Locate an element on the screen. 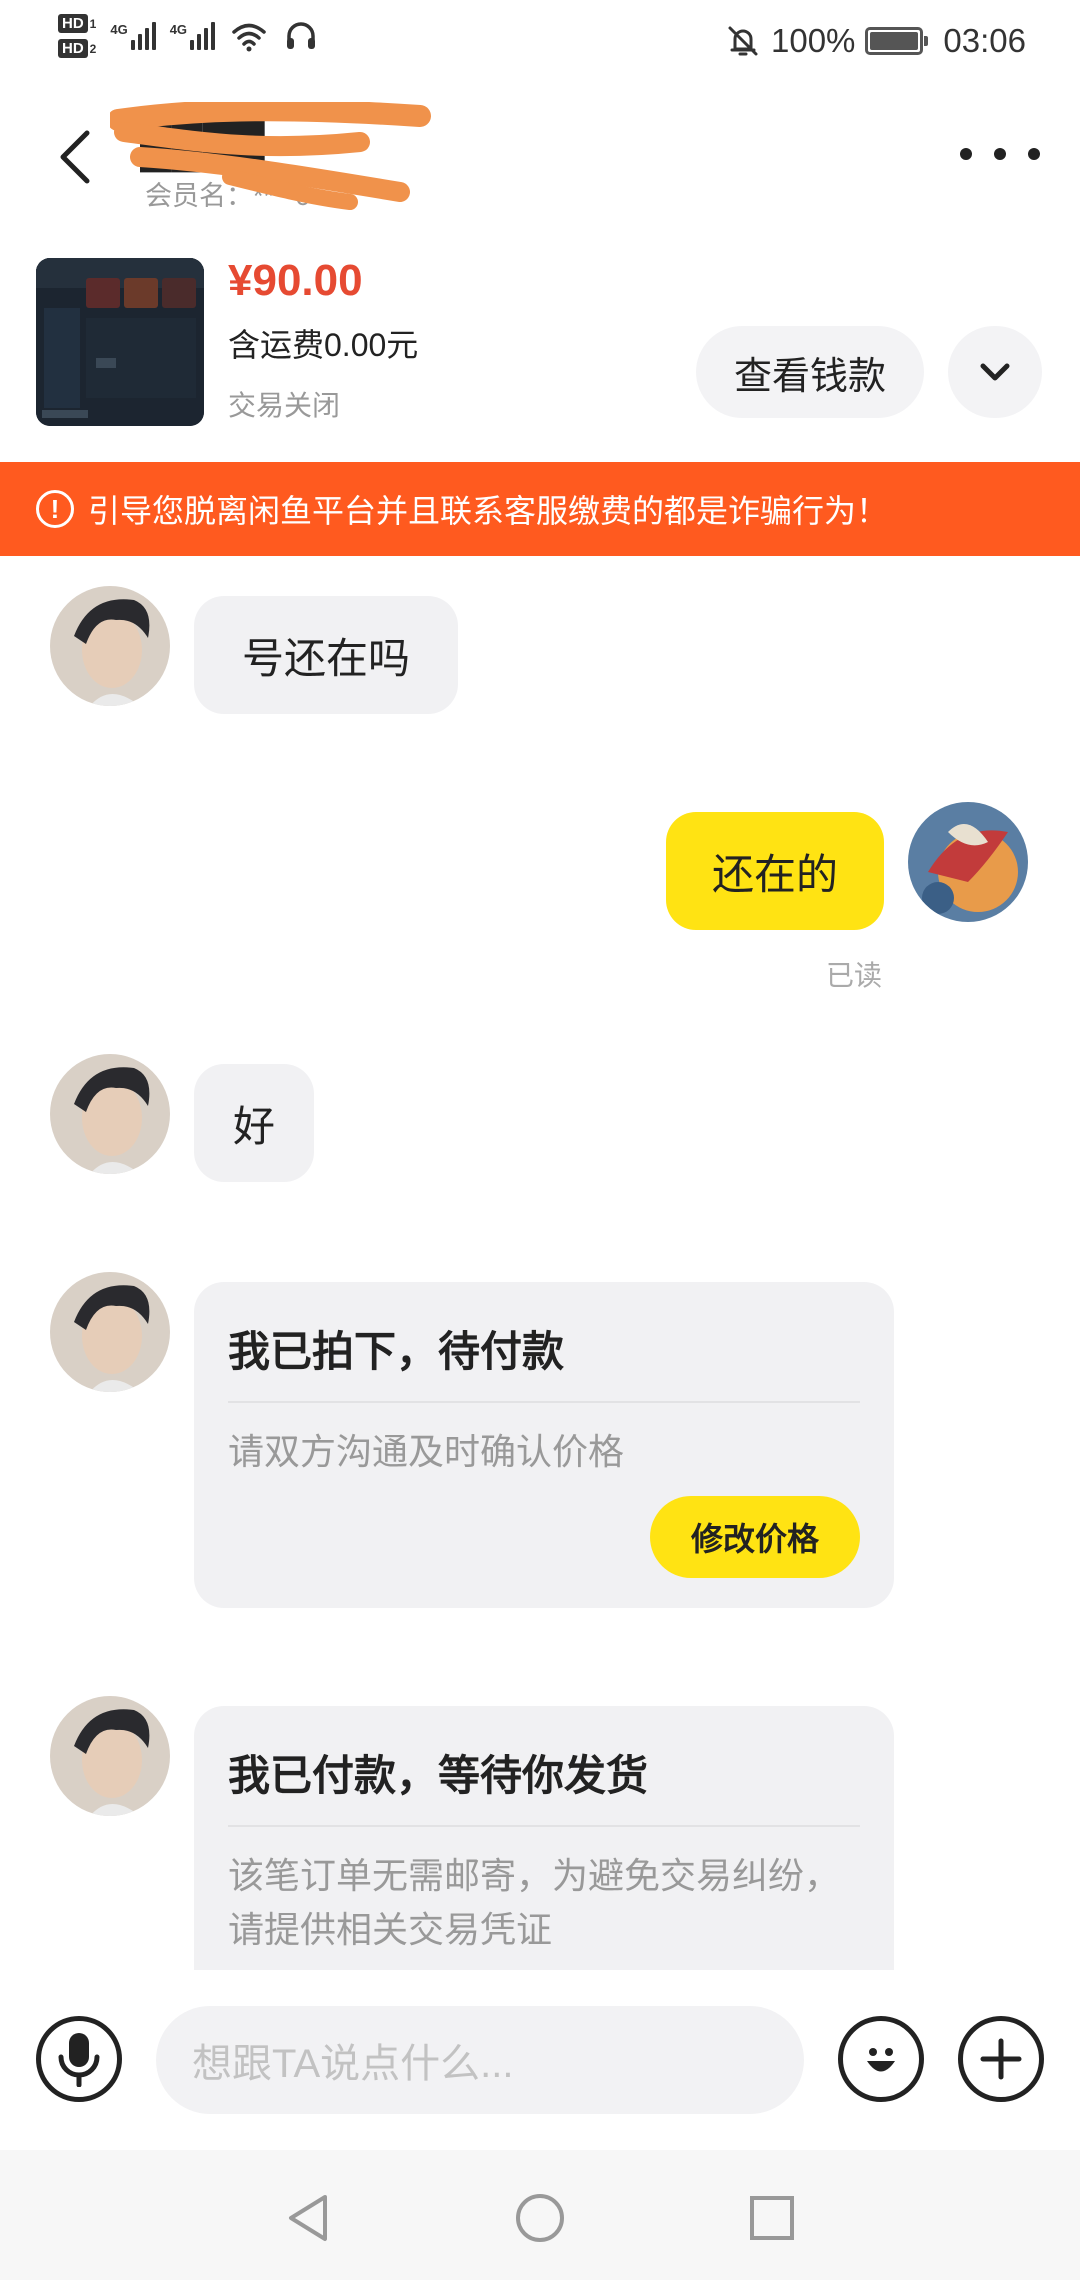 The image size is (1080, 2280). product-thumbnail is located at coordinates (120, 342).